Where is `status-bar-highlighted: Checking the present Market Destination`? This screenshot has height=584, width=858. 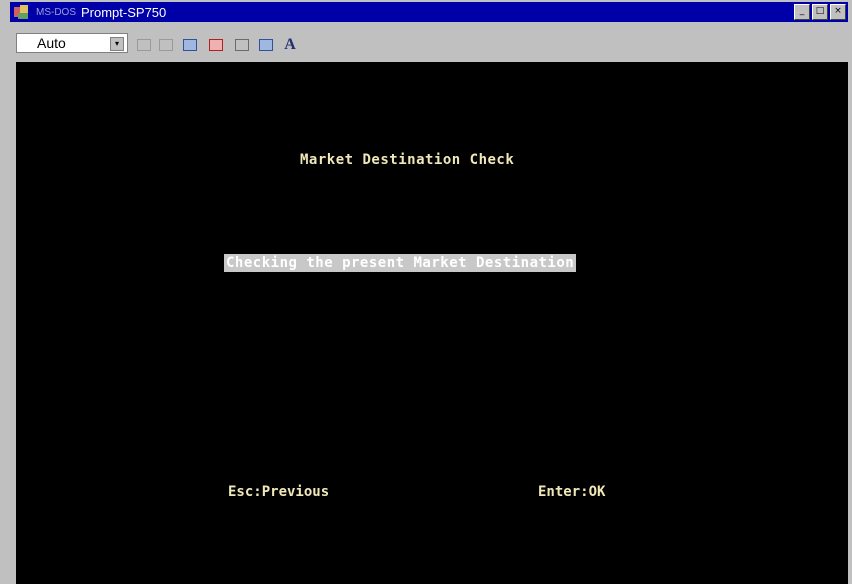
status-bar-highlighted: Checking the present Market Destination is located at coordinates (400, 263).